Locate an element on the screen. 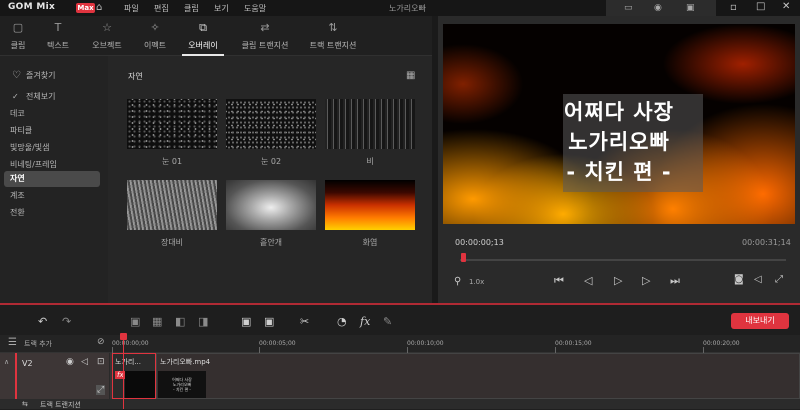 The image size is (800, 410). sidebar-item-favorites: ♡ 즐겨찾기 is located at coordinates (52, 76).